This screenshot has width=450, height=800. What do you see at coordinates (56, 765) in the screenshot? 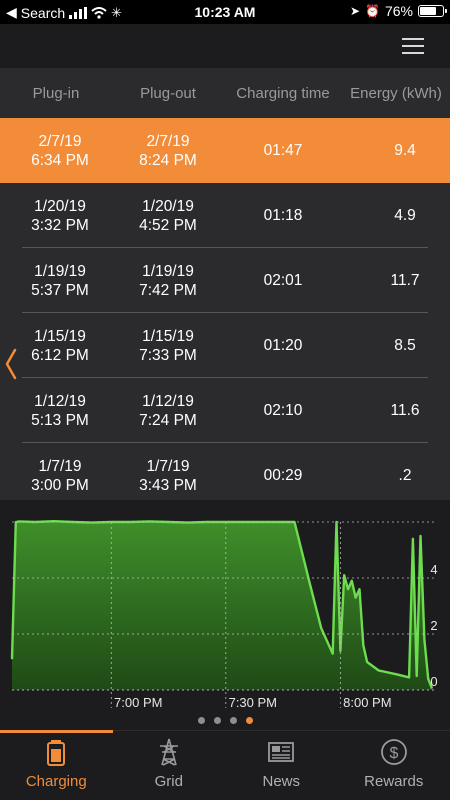
I see `tab-charging: Charging` at bounding box center [56, 765].